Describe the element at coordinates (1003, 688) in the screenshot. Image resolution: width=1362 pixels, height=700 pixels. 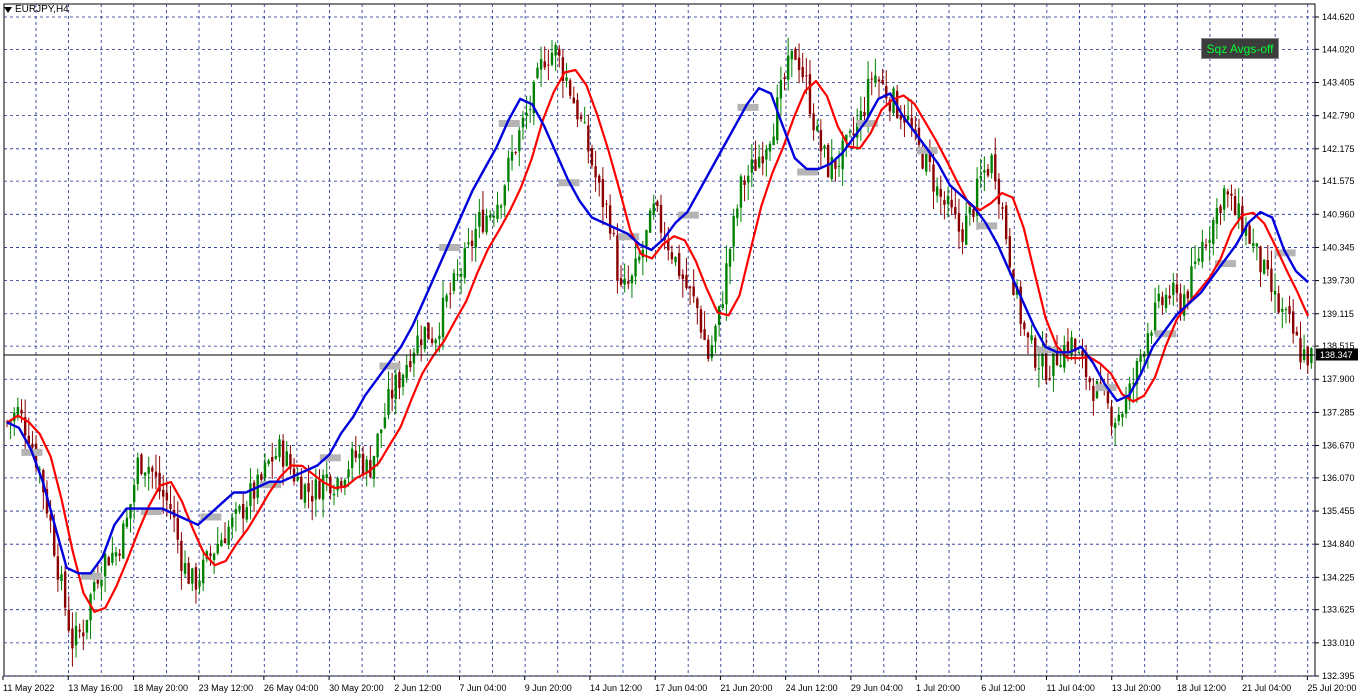
I see `x-tick-label: 6 Jul 12:00` at that location.